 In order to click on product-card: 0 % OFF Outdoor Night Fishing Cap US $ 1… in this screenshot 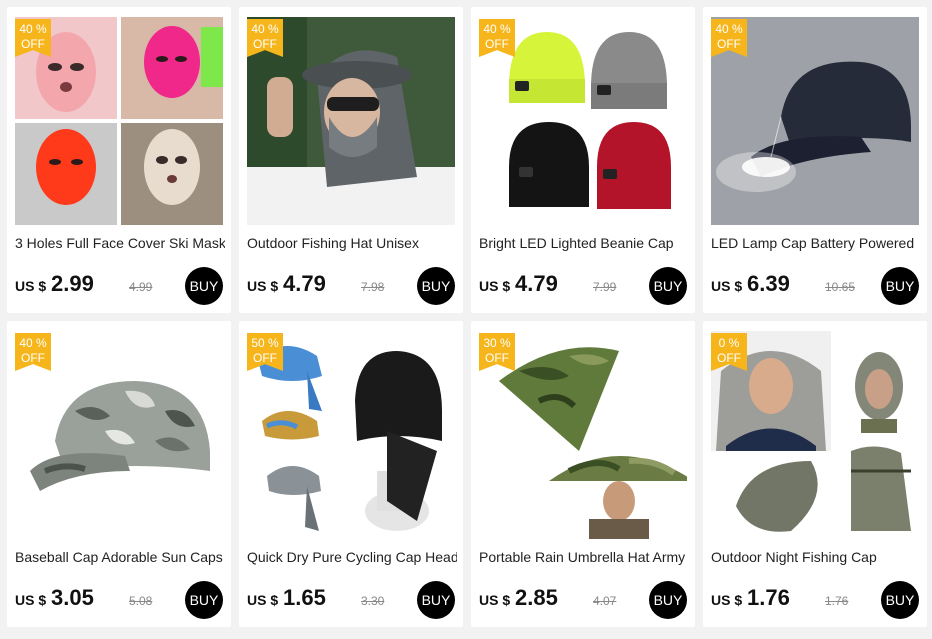, I will do `click(815, 474)`.